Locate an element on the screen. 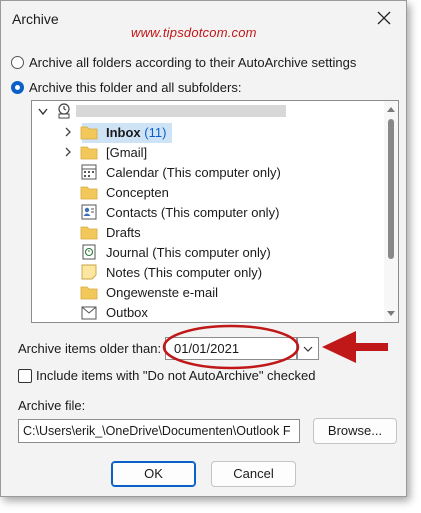 This screenshot has height=513, width=421. red-arrow-icon is located at coordinates (355, 347).